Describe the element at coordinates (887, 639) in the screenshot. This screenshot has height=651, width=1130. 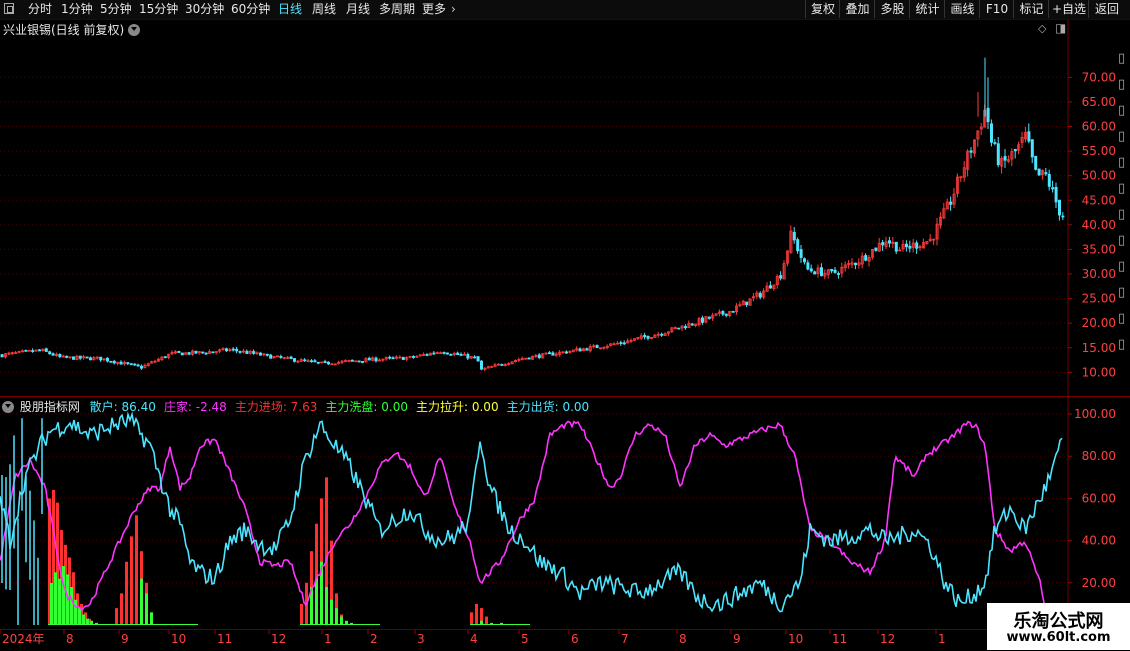
I see `time-tick-label: 12` at that location.